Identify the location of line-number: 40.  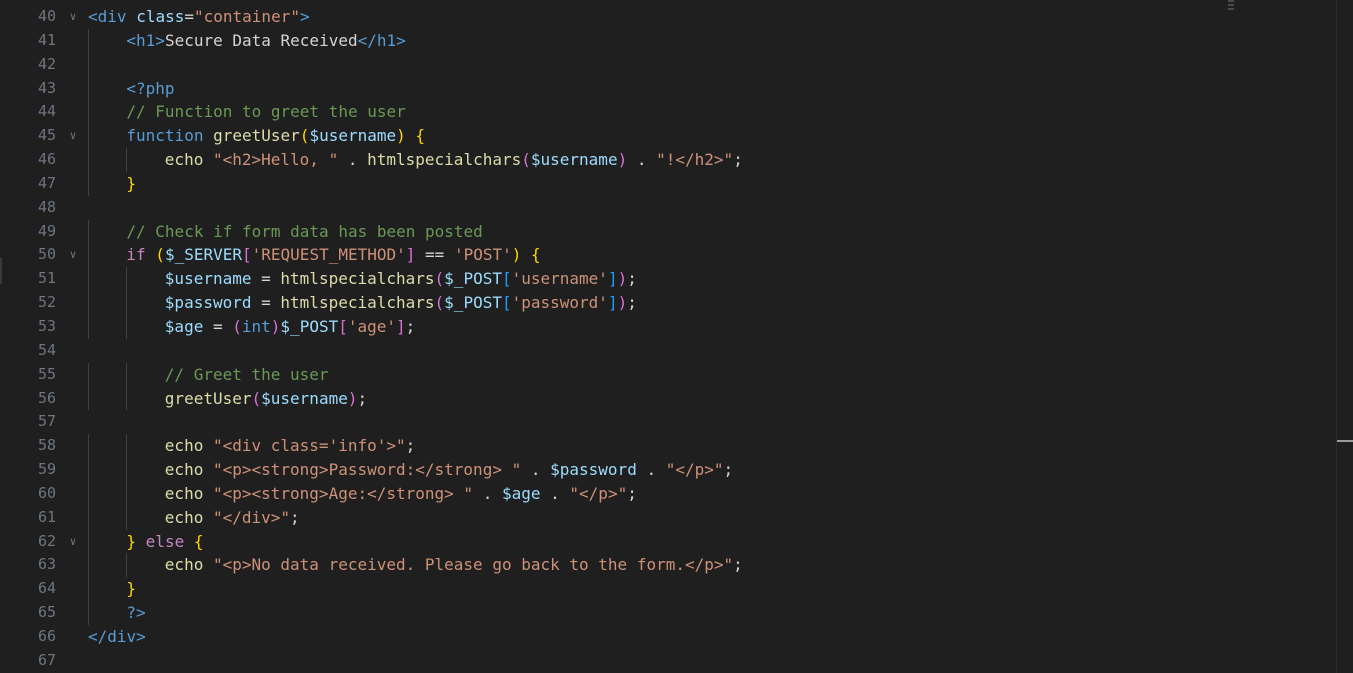
(46, 16).